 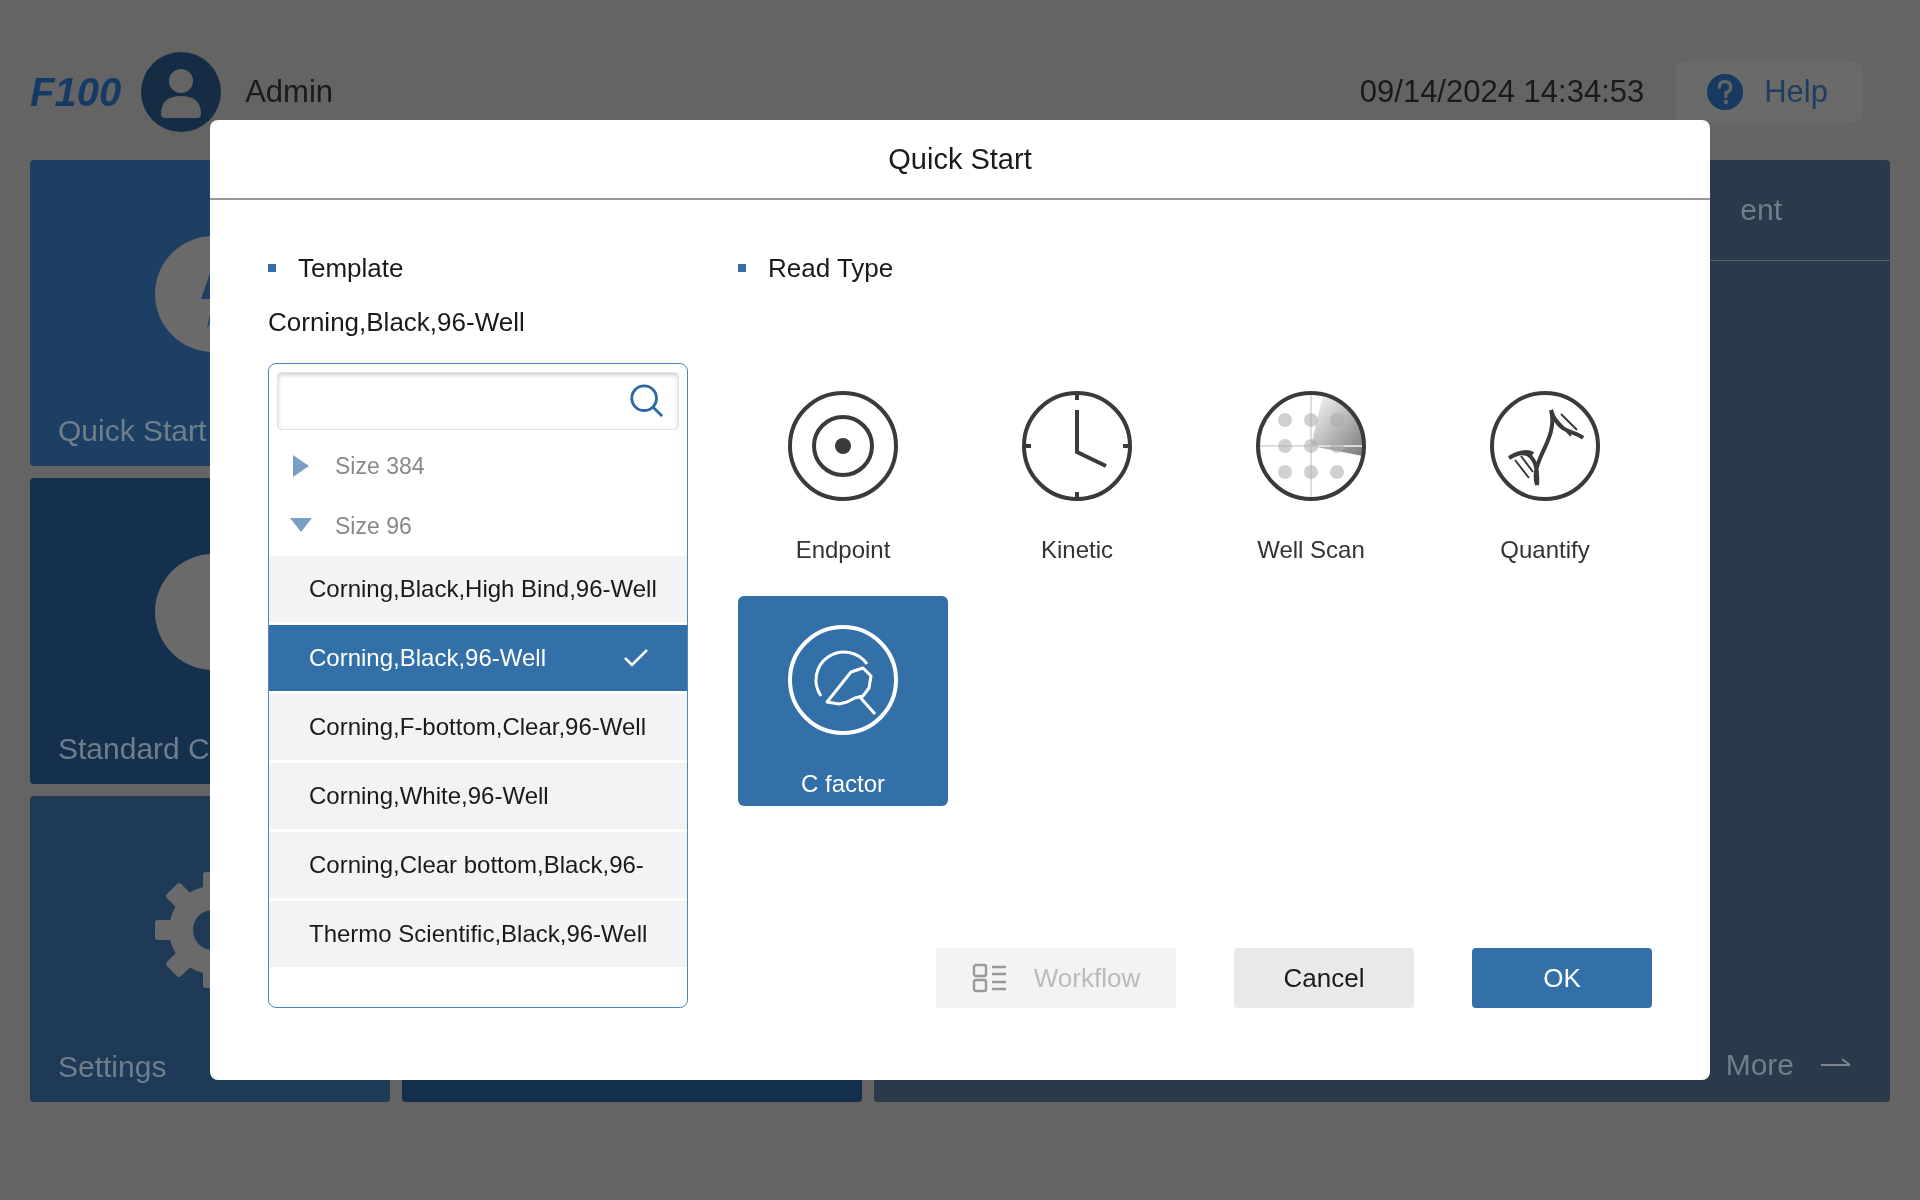 I want to click on date-time: 09/14/2024 14:34:53, so click(x=1502, y=92).